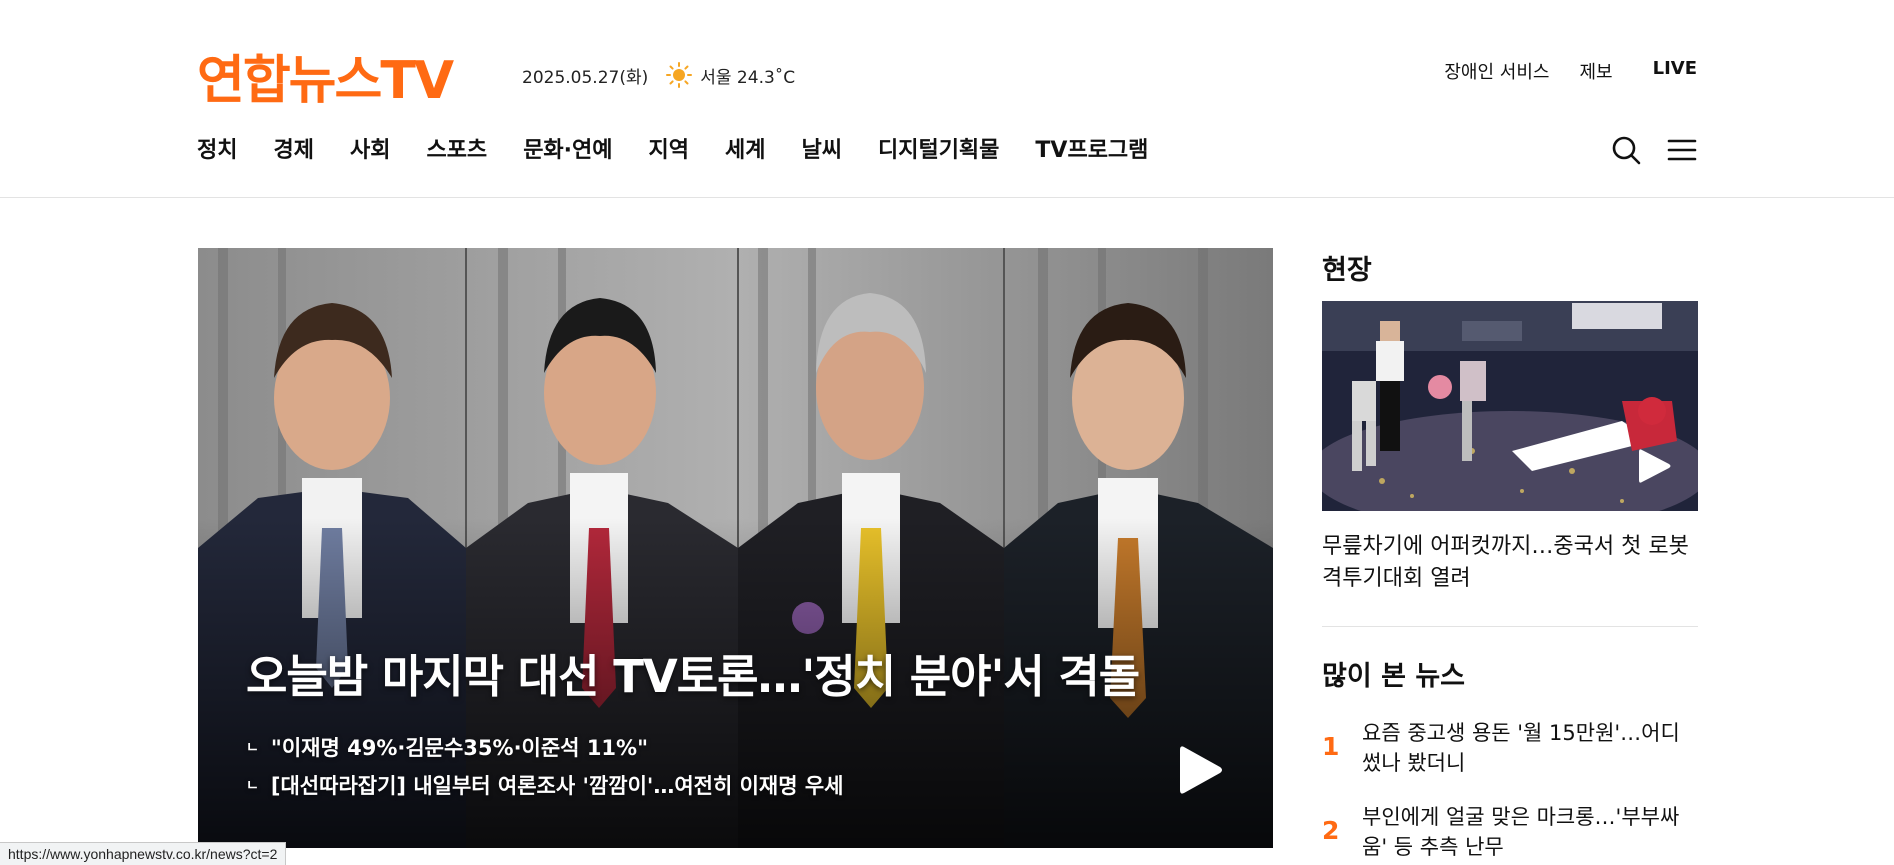  I want to click on field-video-caption: 무릎차기에 어퍼컷까지…중국서 첫 로봇 격투기대회 열려, so click(1510, 563).